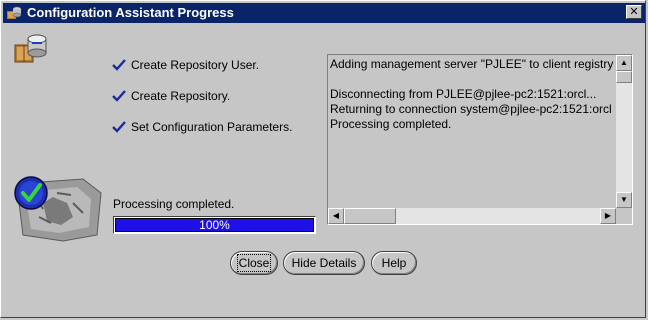 Image resolution: width=648 pixels, height=320 pixels. Describe the element at coordinates (324, 13) in the screenshot. I see `title-bar: Configuration Assistant Progress ✕` at that location.